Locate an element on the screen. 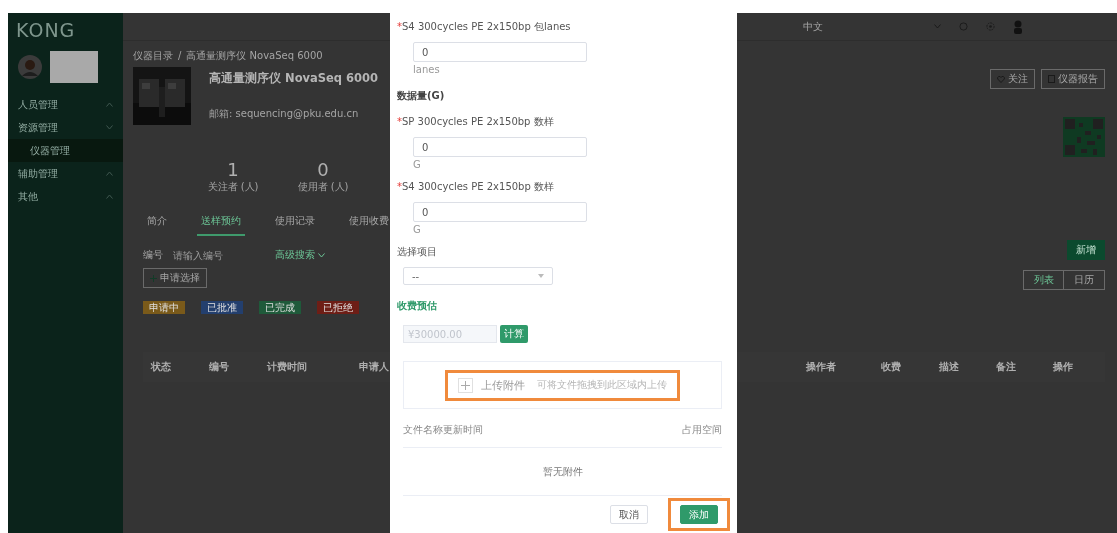 This screenshot has height=533, width=1117. menu-item: 辅助管理 is located at coordinates (65, 173).